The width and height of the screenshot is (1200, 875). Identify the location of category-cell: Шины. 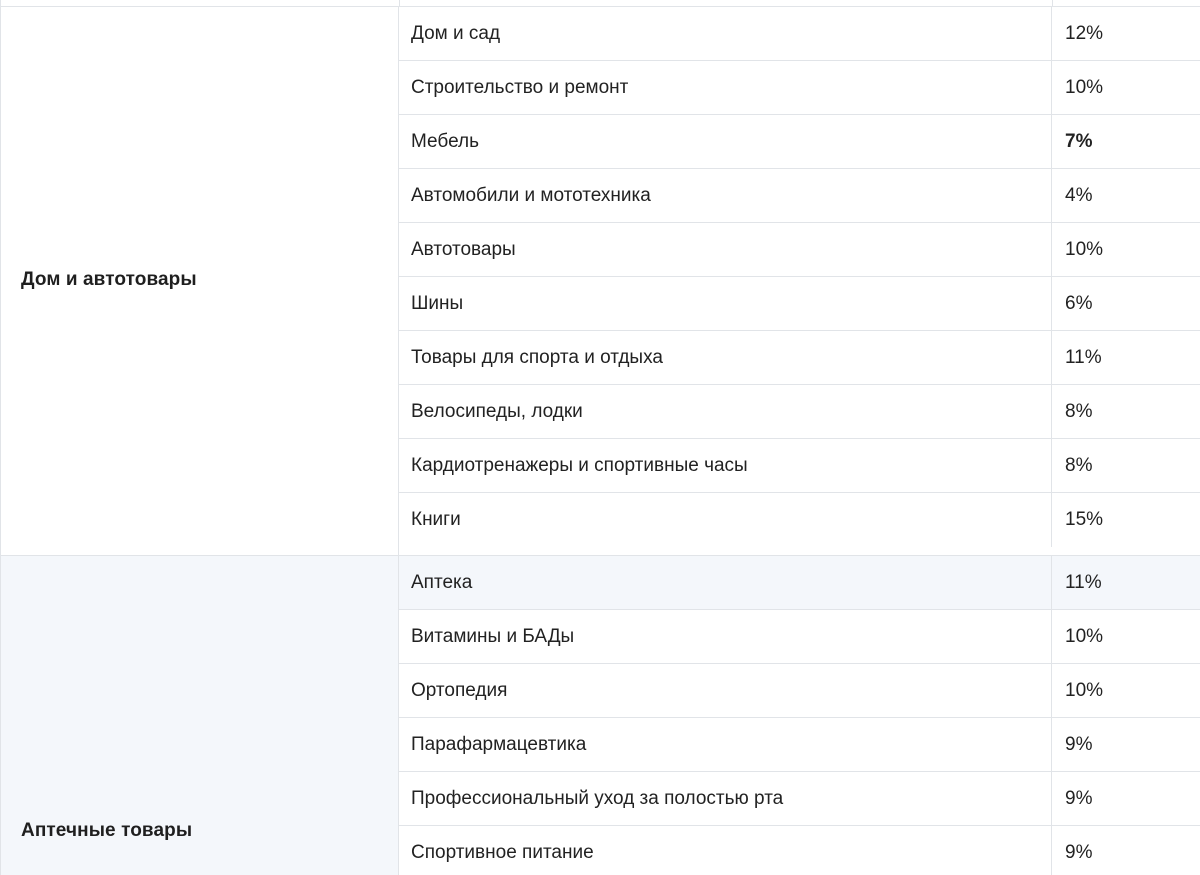
(725, 304).